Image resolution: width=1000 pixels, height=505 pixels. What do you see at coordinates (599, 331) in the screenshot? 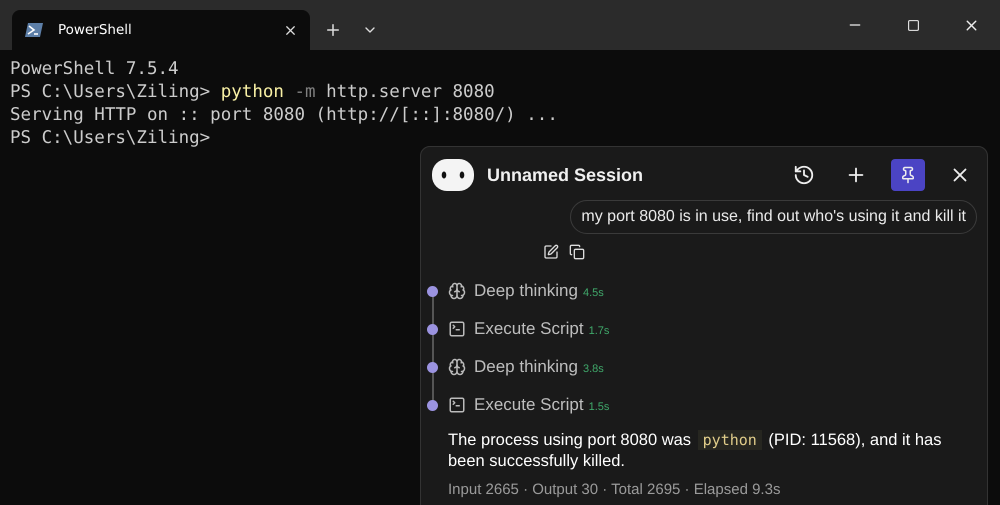
I see `step-time: 1.7s` at bounding box center [599, 331].